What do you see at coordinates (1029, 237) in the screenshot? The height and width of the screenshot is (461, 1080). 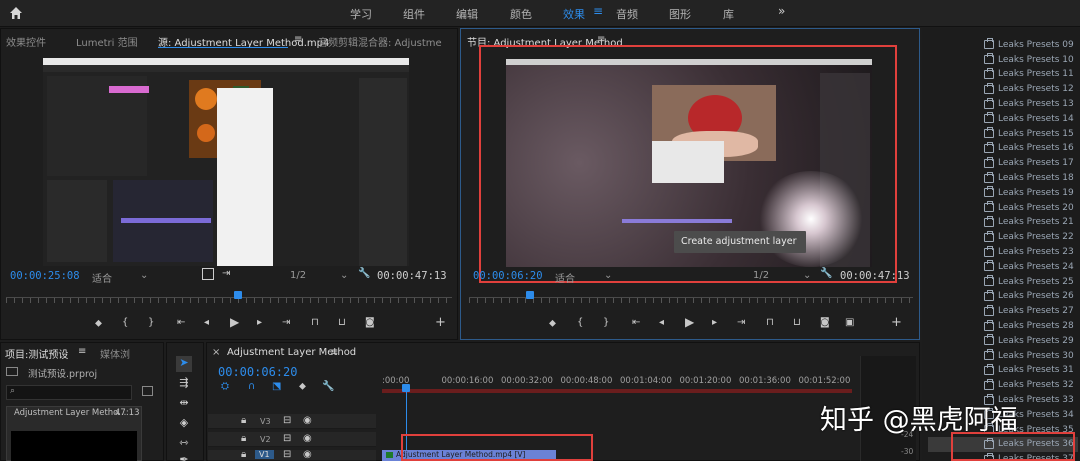 I see `preset-item: Leaks Presets 22` at bounding box center [1029, 237].